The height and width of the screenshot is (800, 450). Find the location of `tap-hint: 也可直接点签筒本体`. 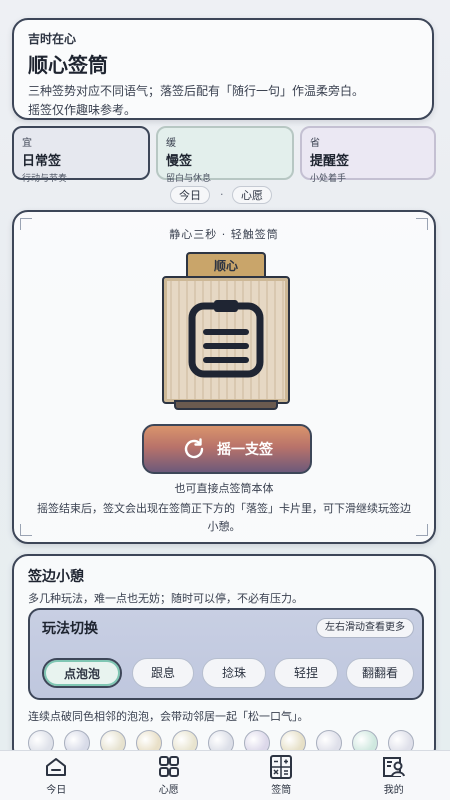

tap-hint: 也可直接点签筒本体 is located at coordinates (224, 488).